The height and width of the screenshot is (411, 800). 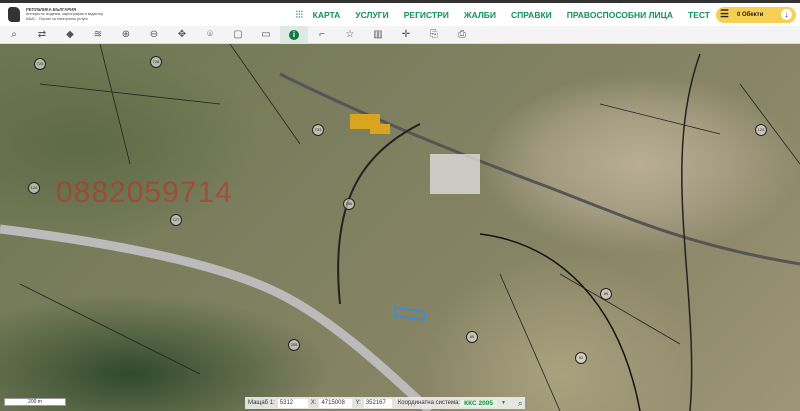 I want to click on measure-tool: ⌐, so click(x=322, y=35).